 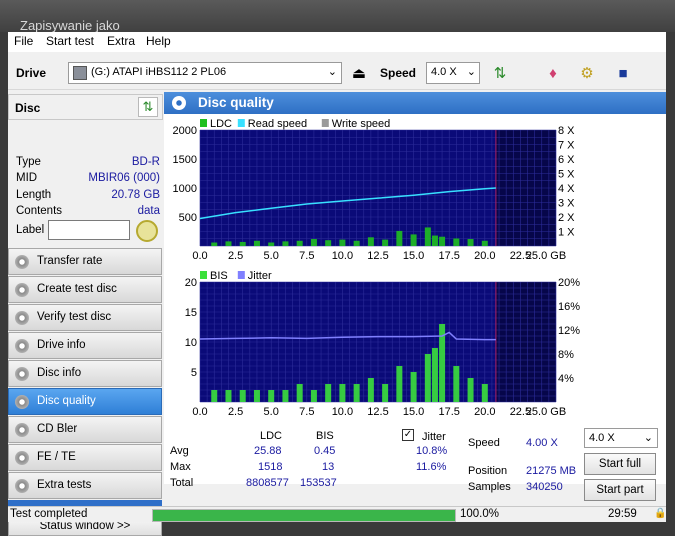 I want to click on nav-verify-test-disc: Verify test disc, so click(x=85, y=317).